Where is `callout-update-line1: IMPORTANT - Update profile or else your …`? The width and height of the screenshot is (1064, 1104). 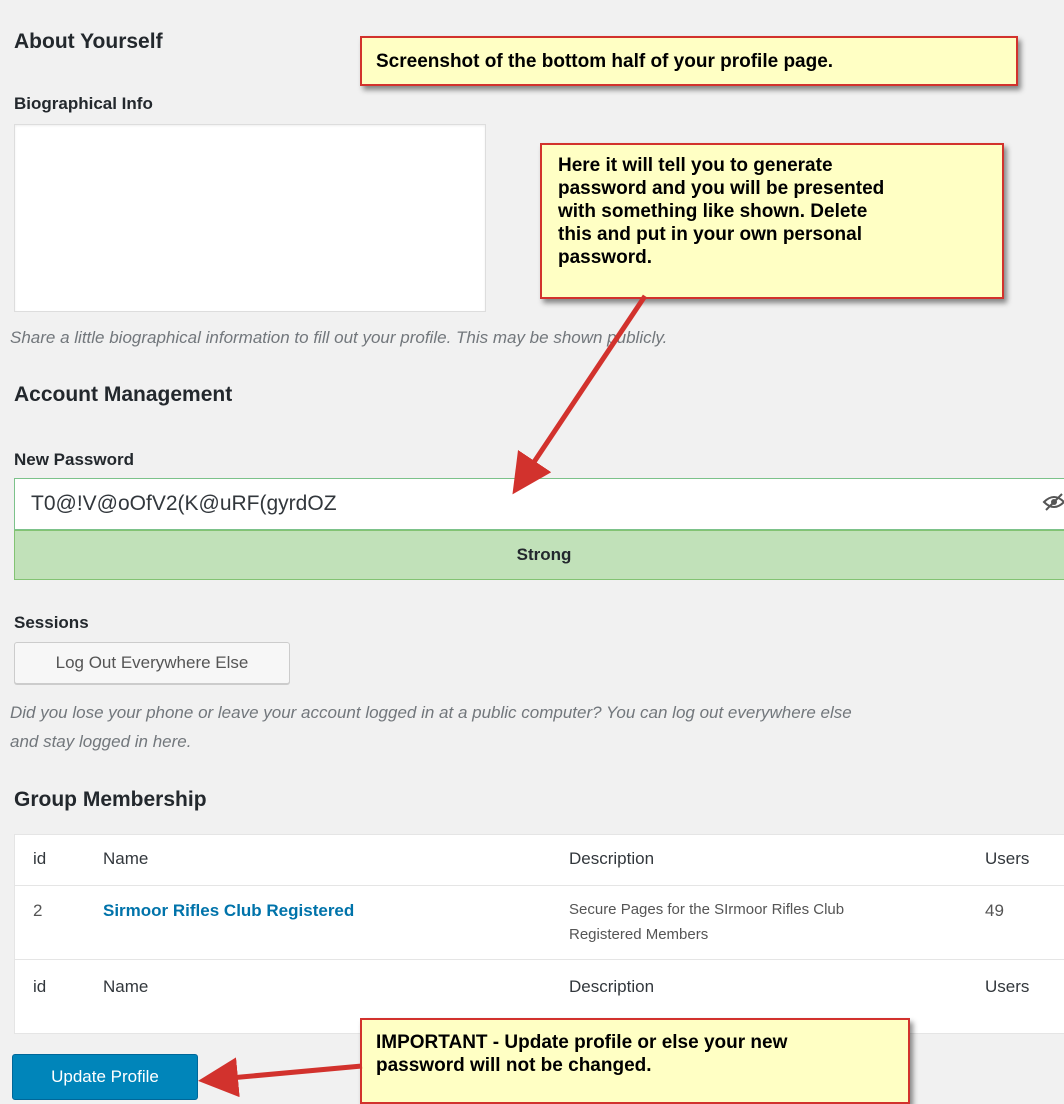
callout-update-line1: IMPORTANT - Update profile or else your … is located at coordinates (582, 1042).